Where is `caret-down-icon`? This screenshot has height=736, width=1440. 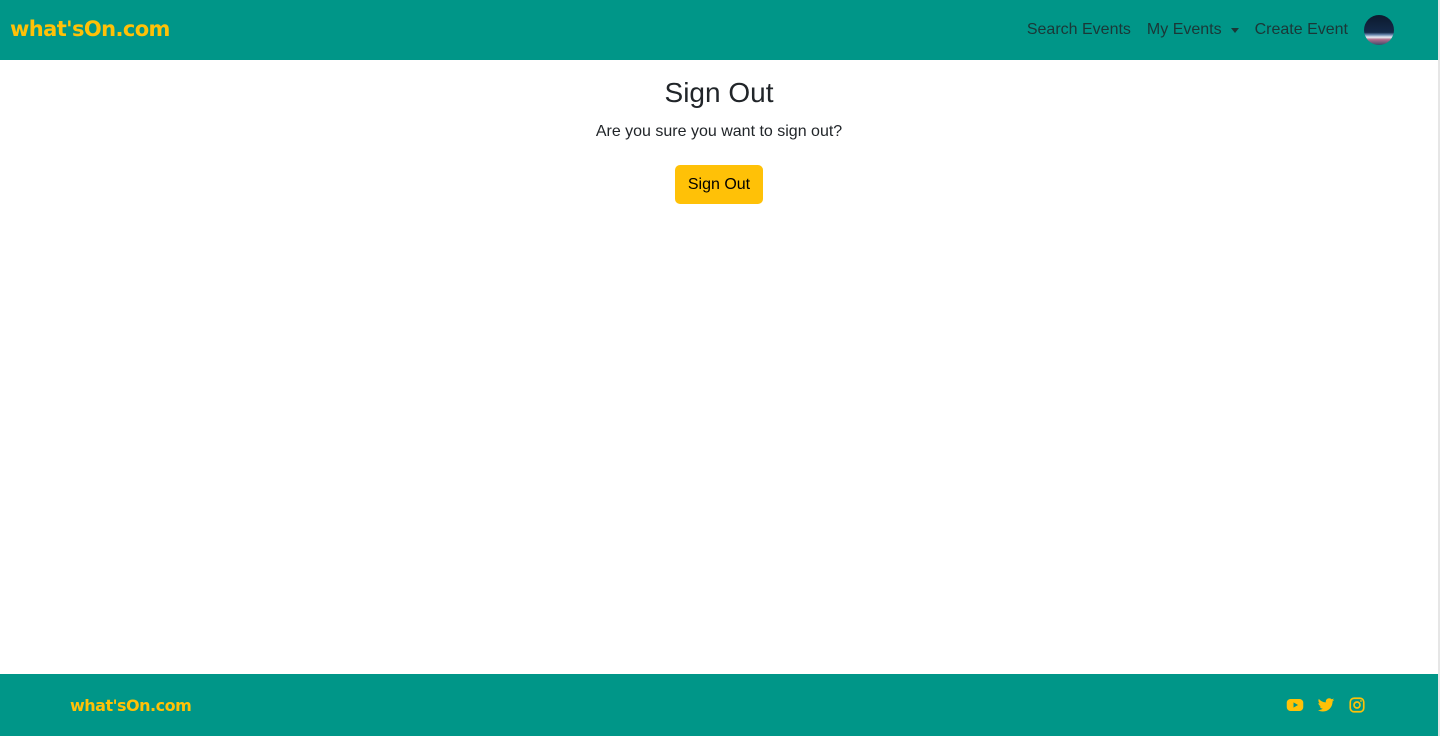 caret-down-icon is located at coordinates (1234, 30).